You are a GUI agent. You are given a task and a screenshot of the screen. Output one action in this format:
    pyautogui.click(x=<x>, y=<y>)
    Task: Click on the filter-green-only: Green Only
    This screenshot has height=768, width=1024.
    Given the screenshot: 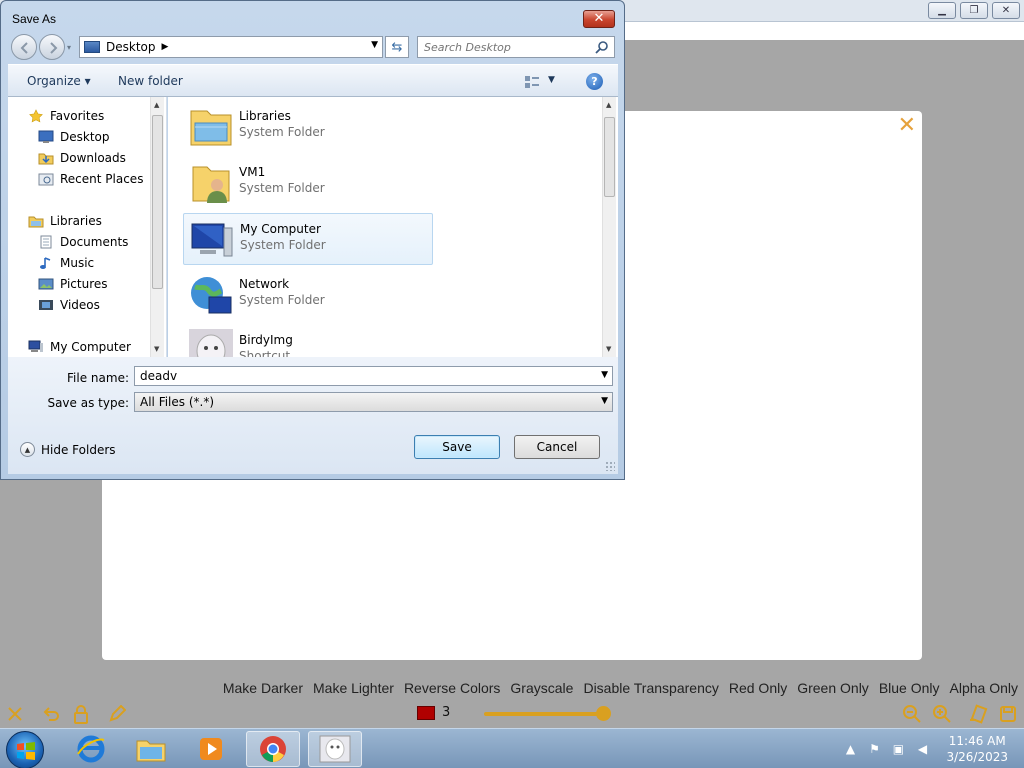 What is the action you would take?
    pyautogui.click(x=833, y=688)
    